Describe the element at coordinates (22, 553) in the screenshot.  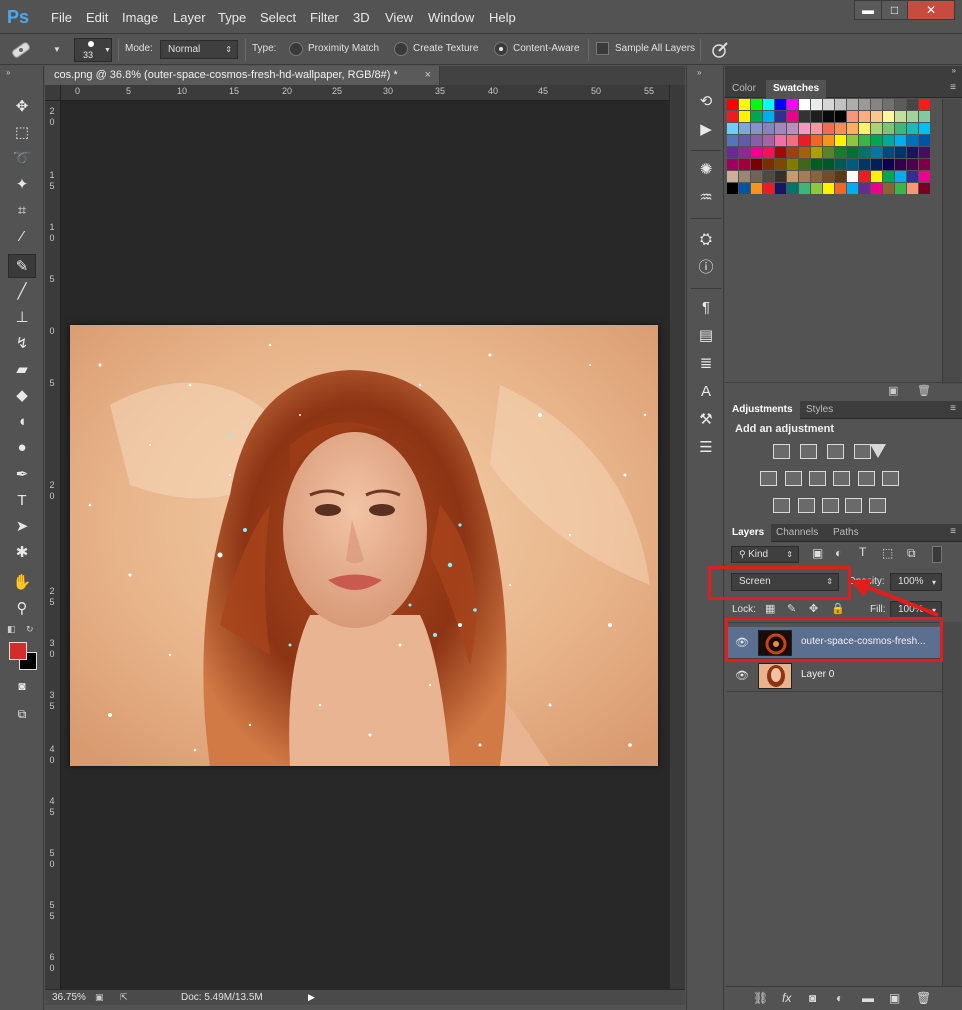
I see `shape-tool-icon: ✱` at that location.